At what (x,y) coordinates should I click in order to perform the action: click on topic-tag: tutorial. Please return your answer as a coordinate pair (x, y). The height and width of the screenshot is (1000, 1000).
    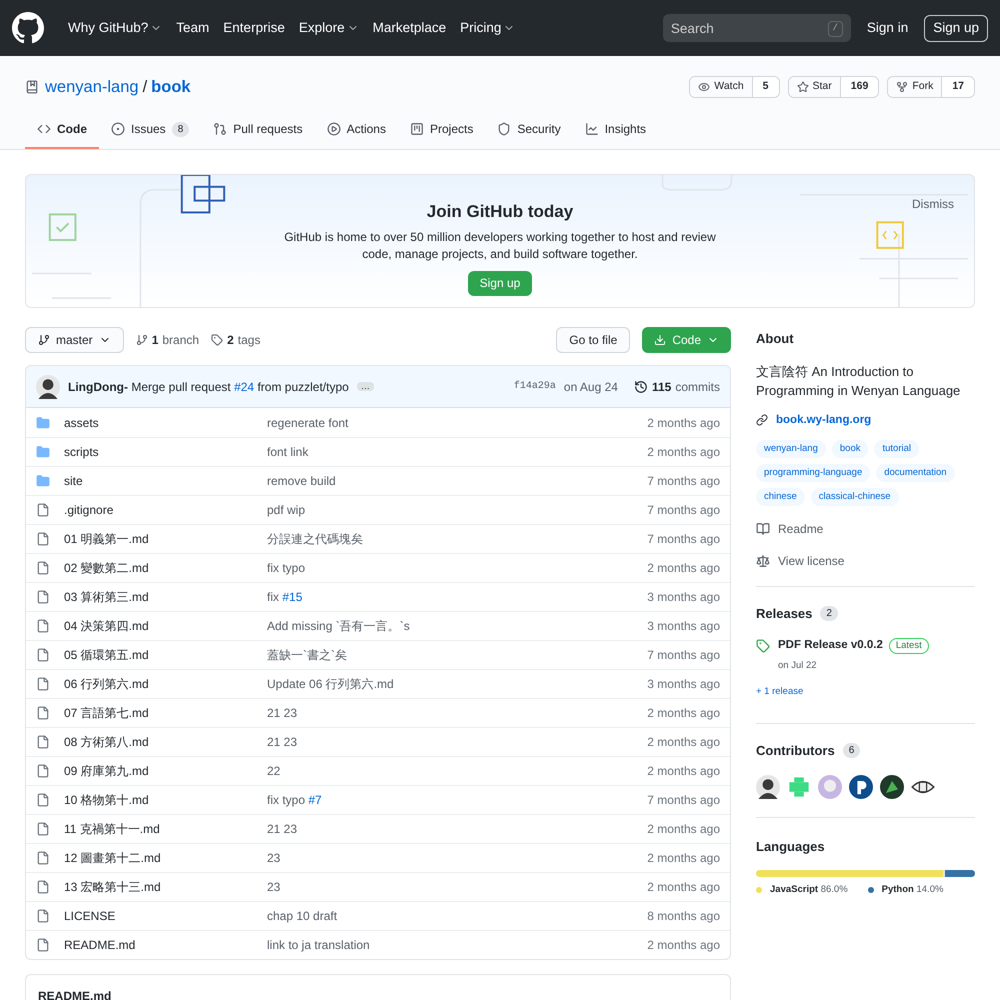
    Looking at the image, I should click on (896, 449).